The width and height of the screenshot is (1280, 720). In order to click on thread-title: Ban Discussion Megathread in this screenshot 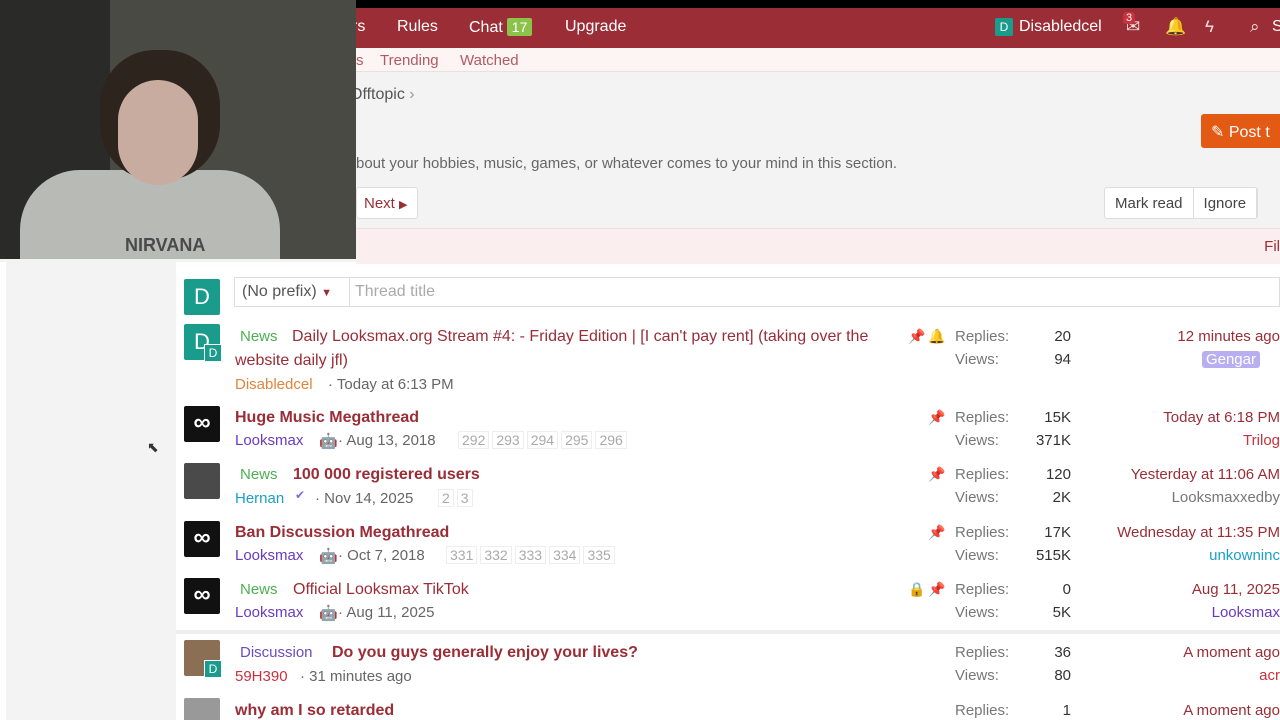, I will do `click(342, 533)`.